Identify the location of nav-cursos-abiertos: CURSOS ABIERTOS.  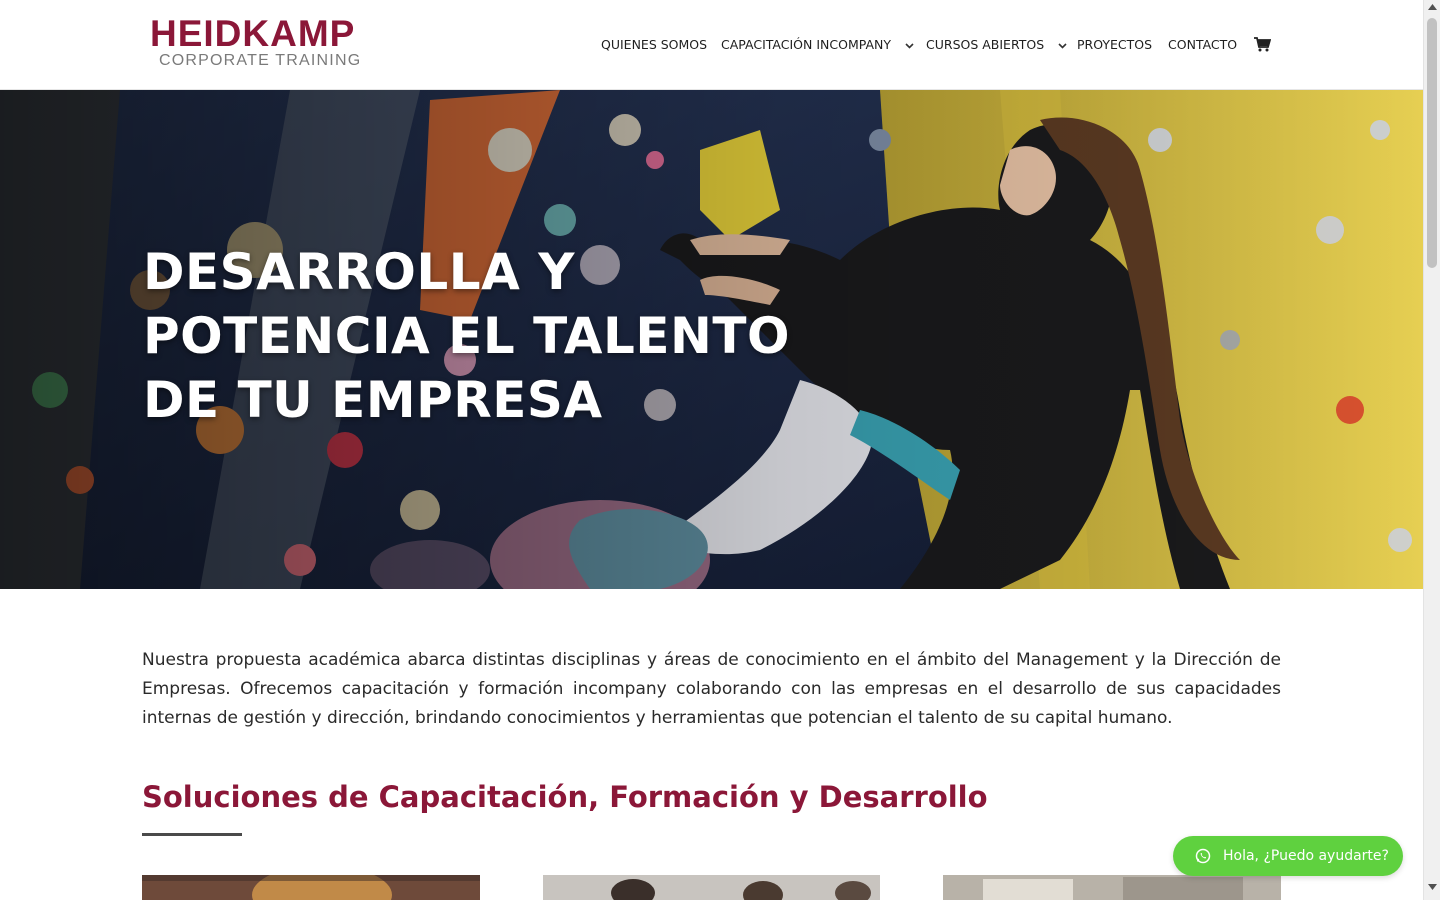
(996, 45).